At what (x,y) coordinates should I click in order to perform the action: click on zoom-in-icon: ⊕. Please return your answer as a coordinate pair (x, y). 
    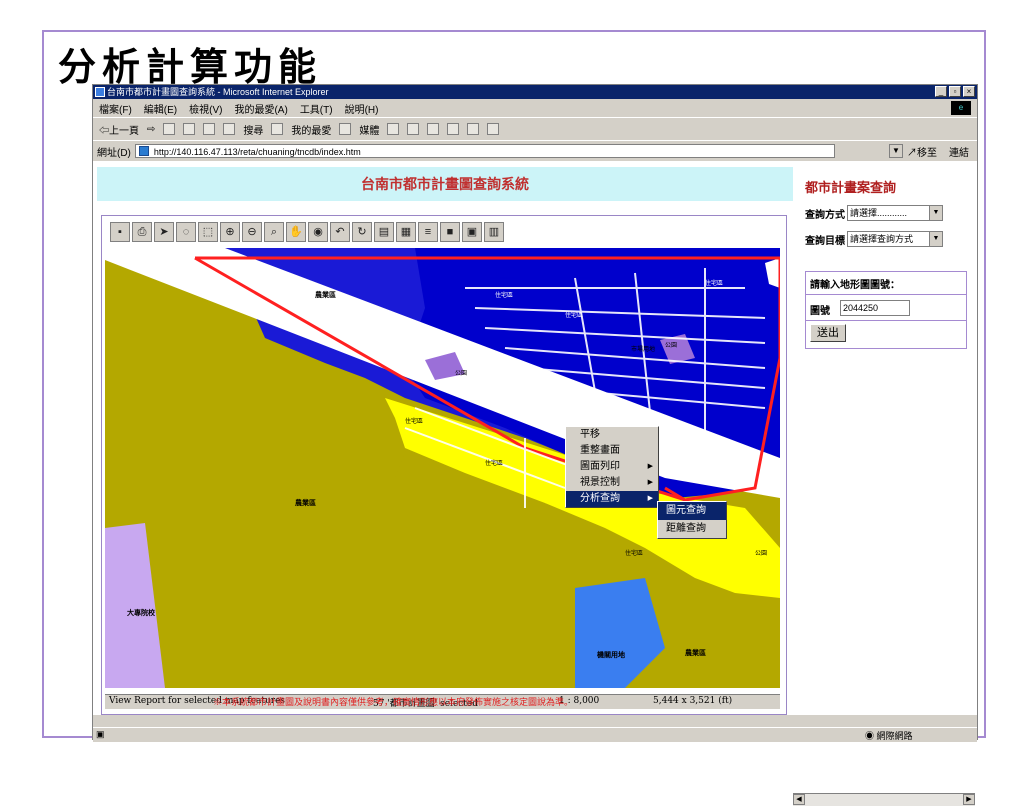
    Looking at the image, I should click on (230, 232).